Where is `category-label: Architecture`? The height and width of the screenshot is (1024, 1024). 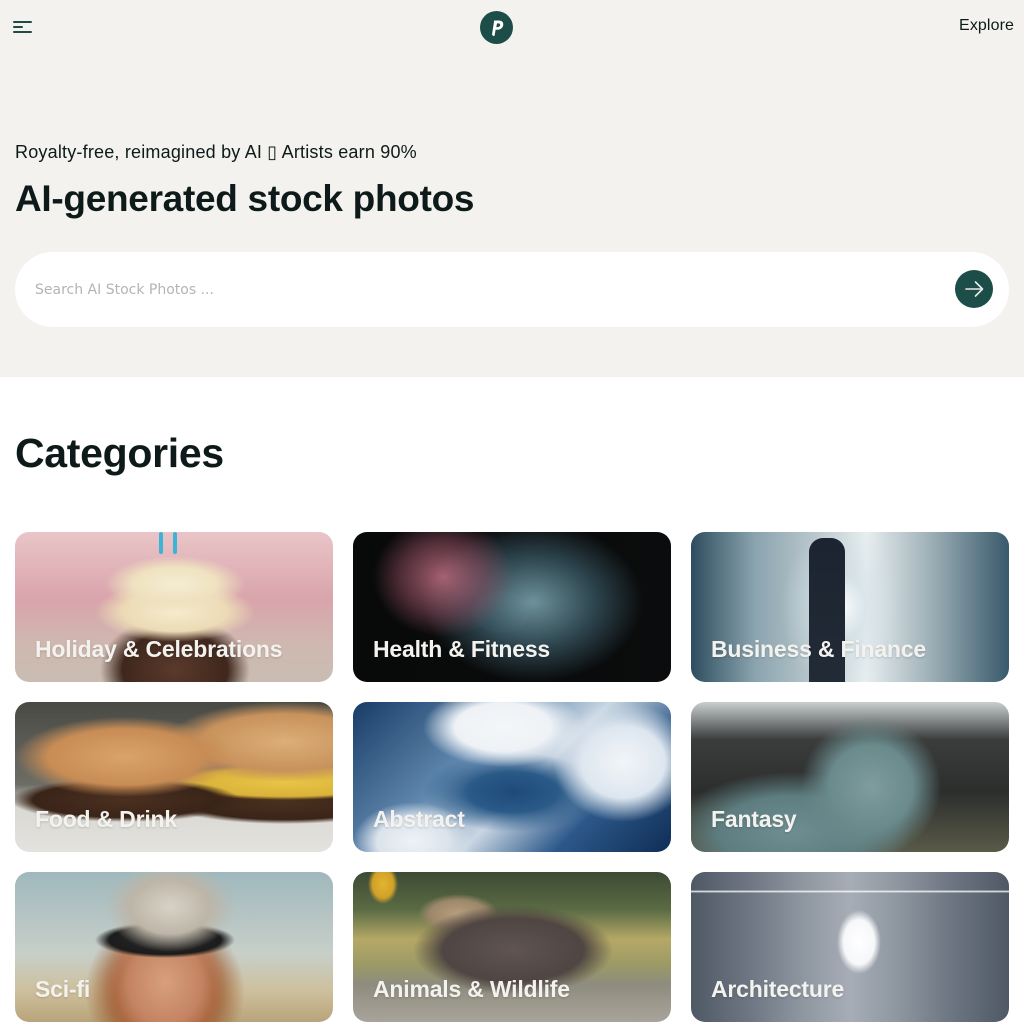 category-label: Architecture is located at coordinates (778, 989).